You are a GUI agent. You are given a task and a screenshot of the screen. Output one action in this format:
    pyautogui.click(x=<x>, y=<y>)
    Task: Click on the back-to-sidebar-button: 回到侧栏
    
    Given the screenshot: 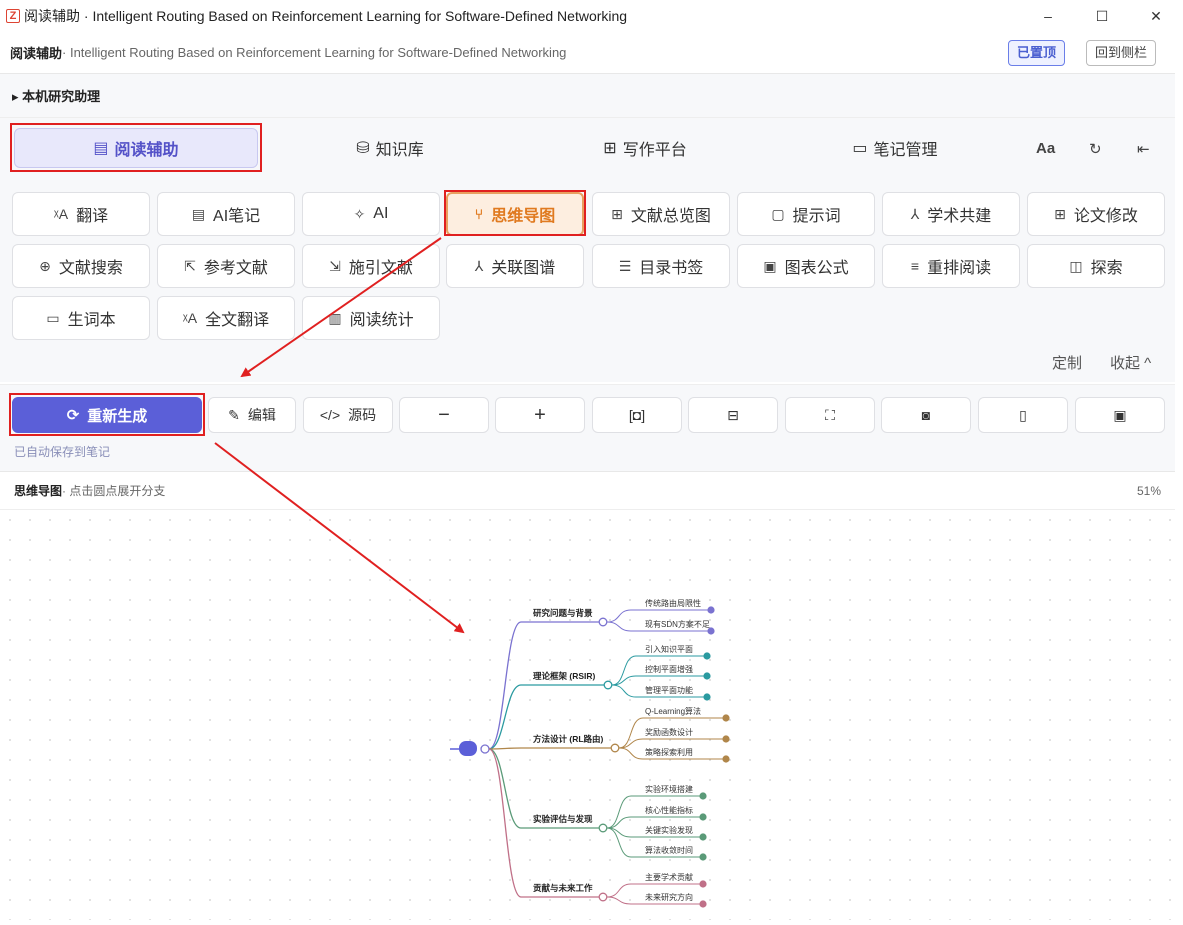 What is the action you would take?
    pyautogui.click(x=1121, y=53)
    